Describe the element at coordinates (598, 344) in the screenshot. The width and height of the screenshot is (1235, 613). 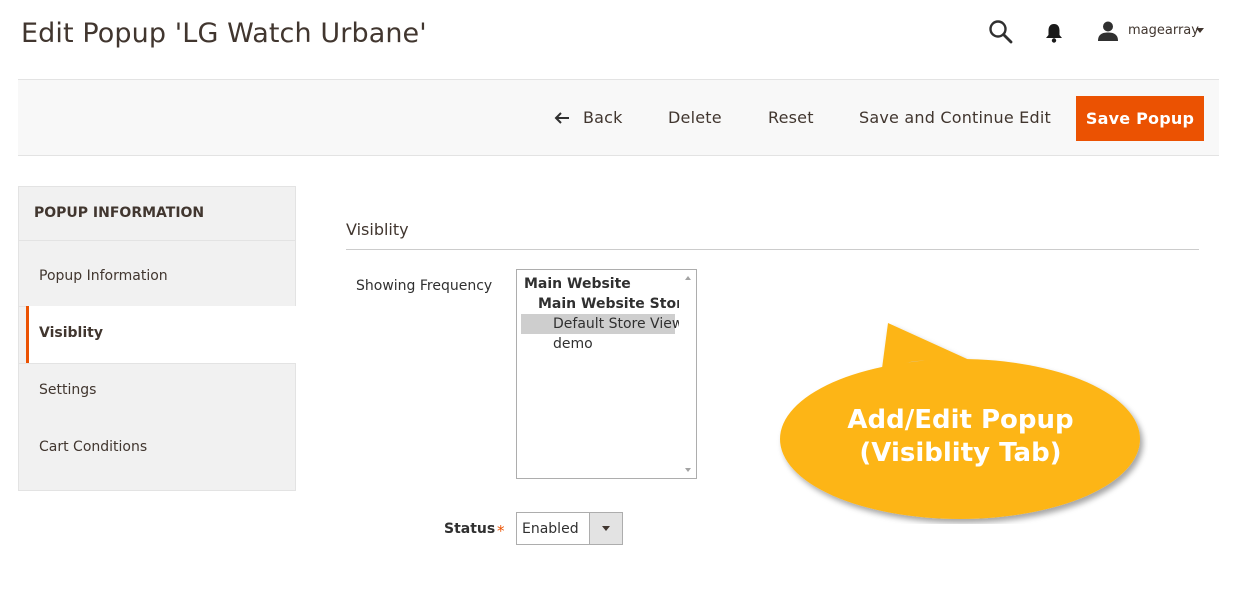
I see `multiselect-option: demo` at that location.